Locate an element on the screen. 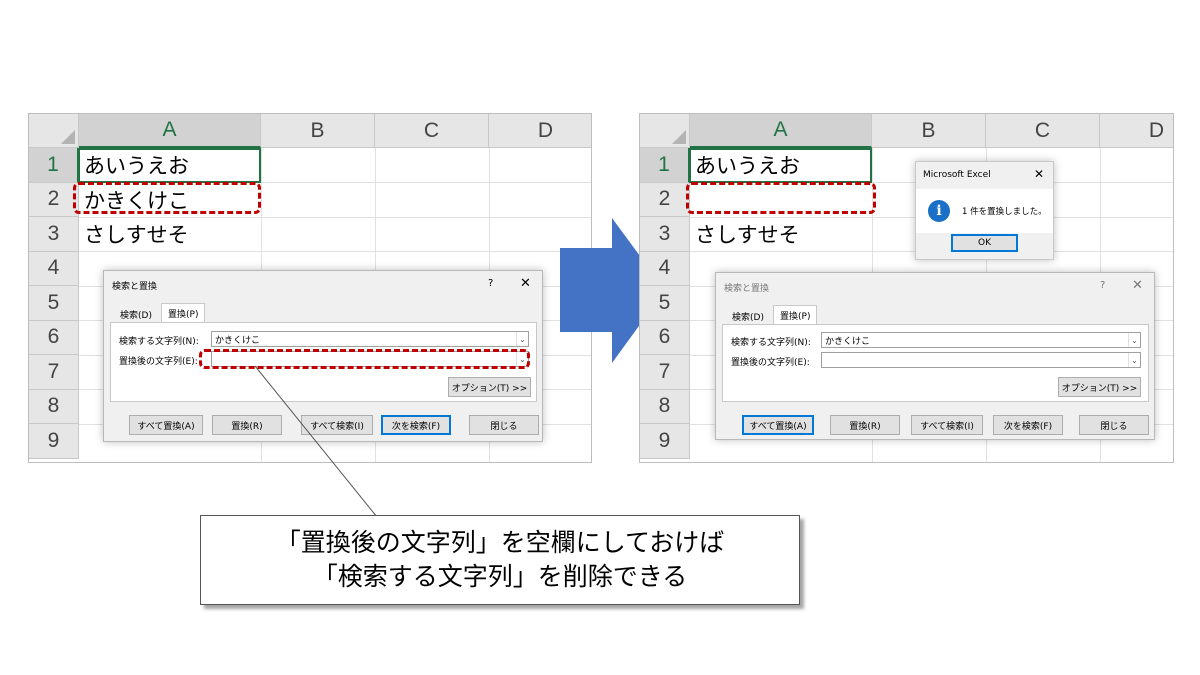  replace-input: ⌄ is located at coordinates (981, 360).